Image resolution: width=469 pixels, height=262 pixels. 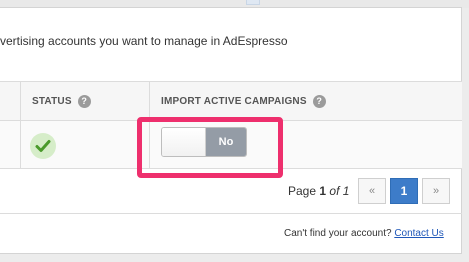 I want to click on page-current: 1, so click(x=323, y=191).